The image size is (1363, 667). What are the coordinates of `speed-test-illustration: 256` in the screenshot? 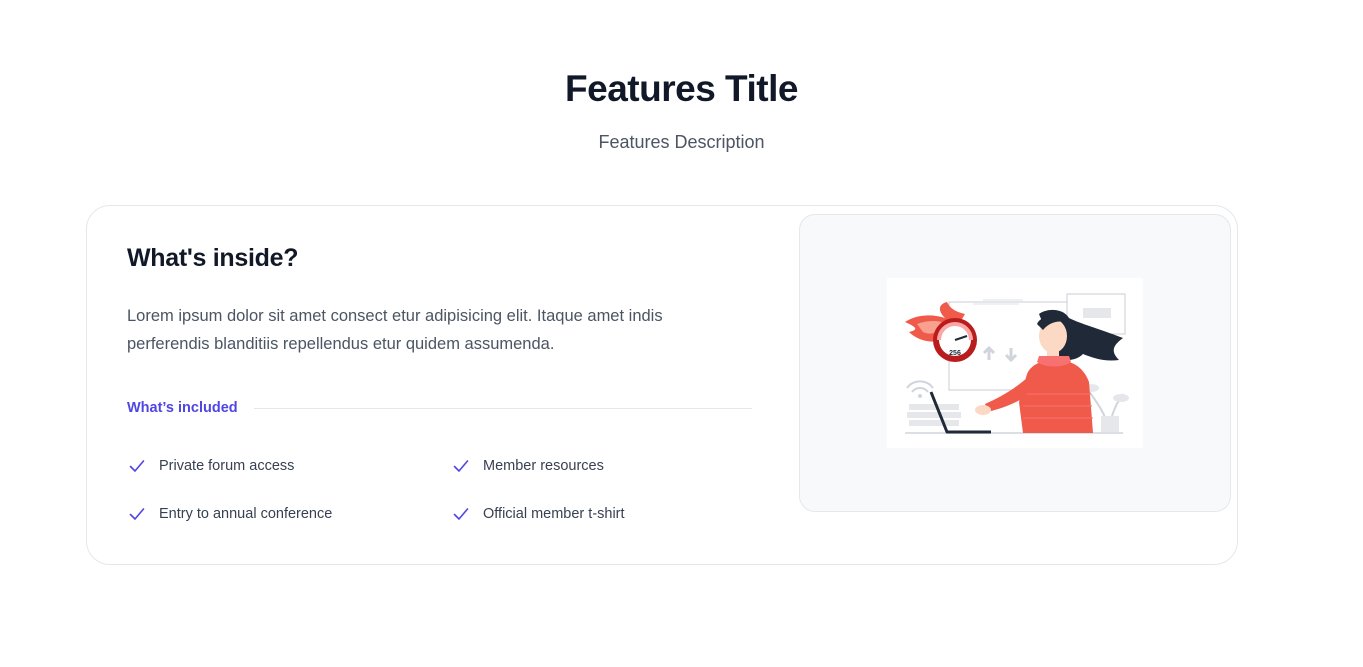 It's located at (1015, 363).